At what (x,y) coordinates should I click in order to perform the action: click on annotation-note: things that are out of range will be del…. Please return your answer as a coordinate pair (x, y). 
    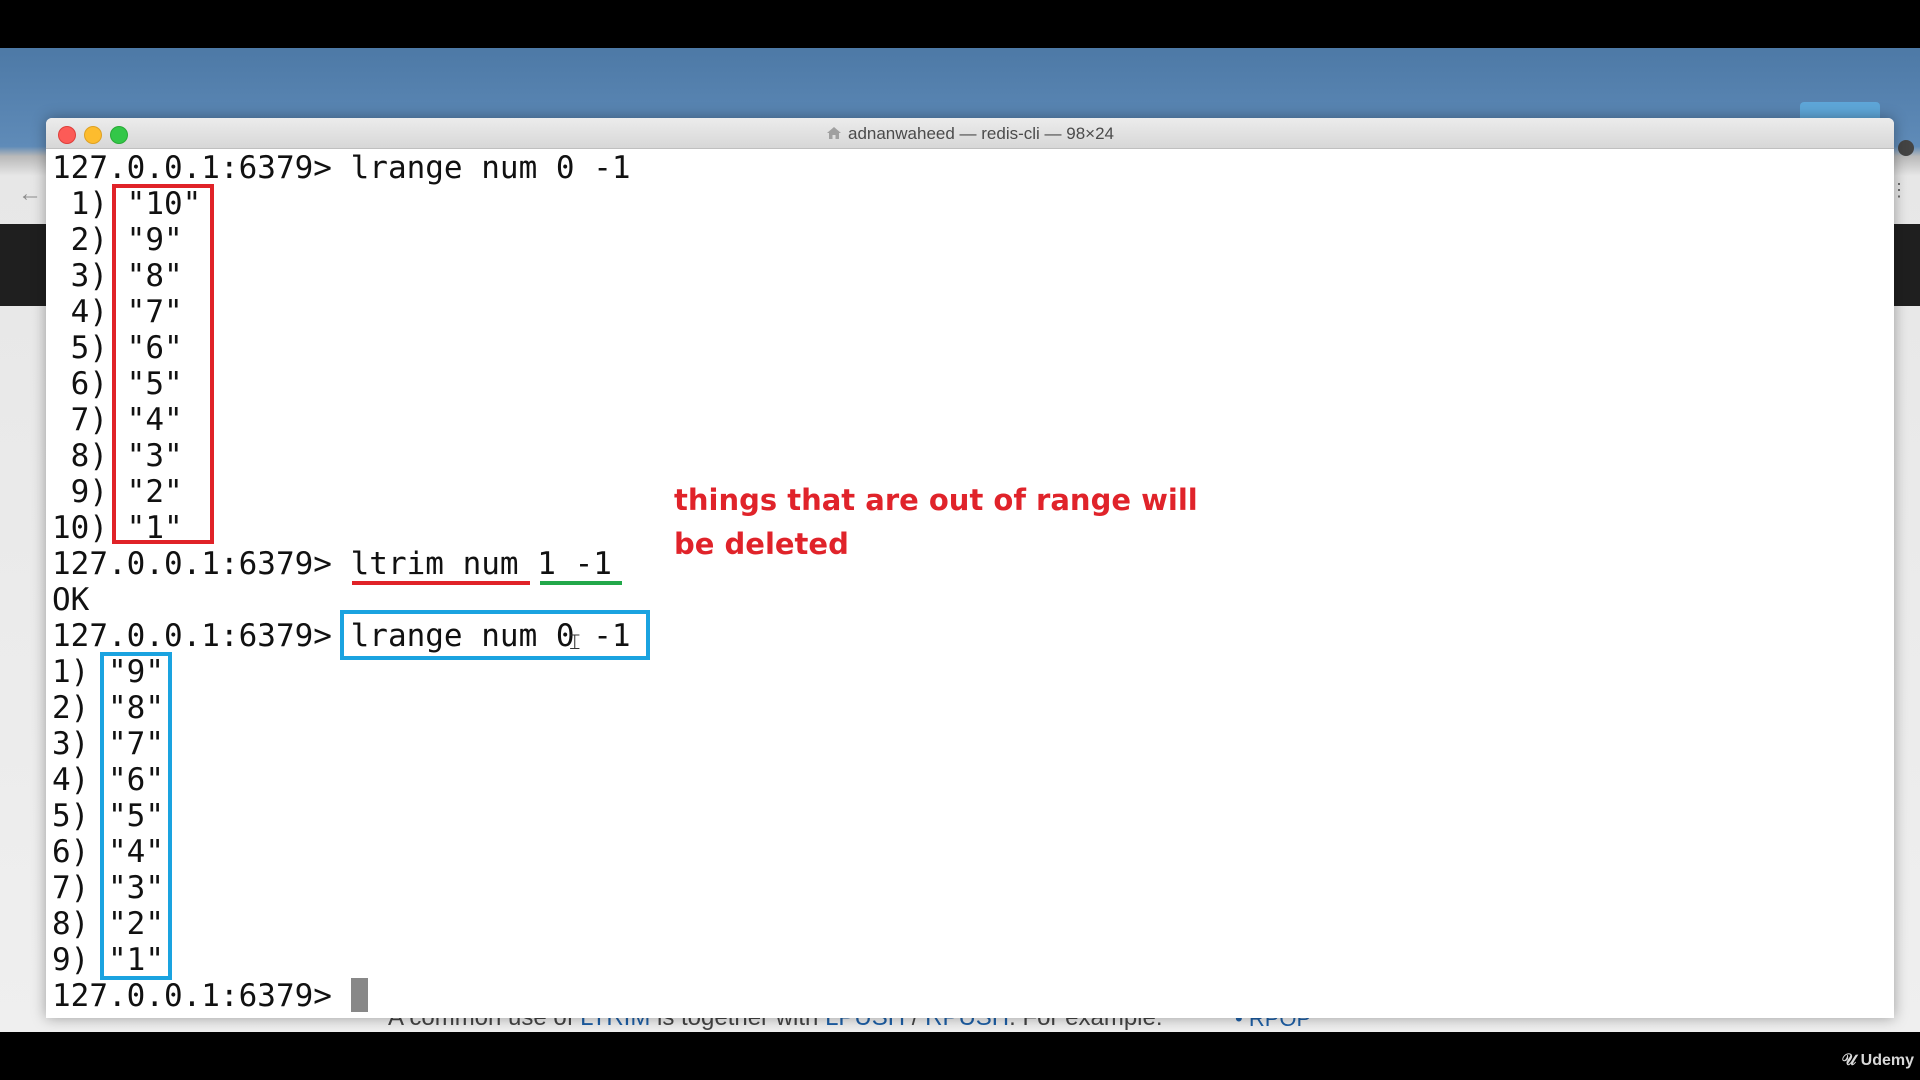
    Looking at the image, I should click on (936, 522).